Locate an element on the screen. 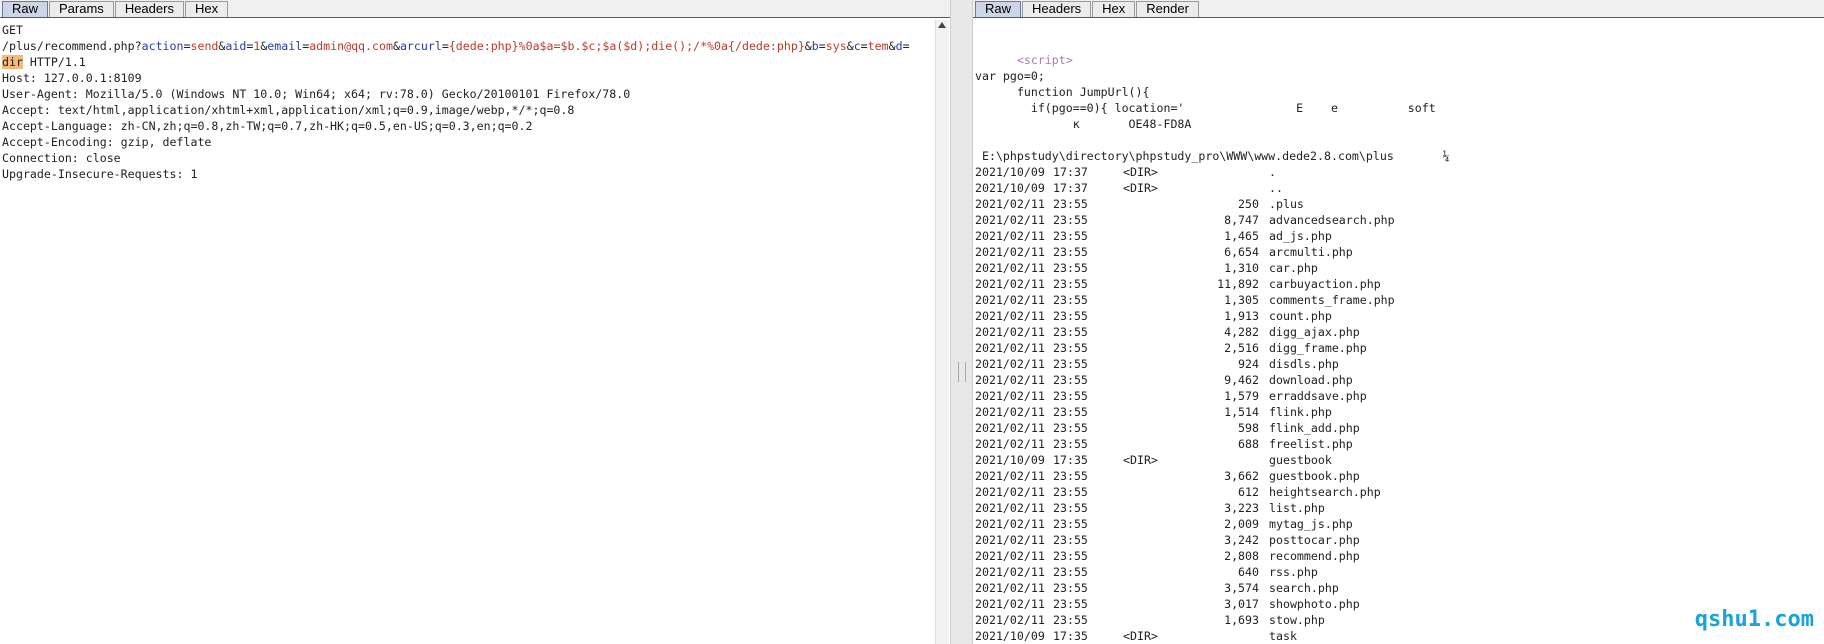 The height and width of the screenshot is (644, 1824). listing-size: 924 is located at coordinates (1248, 364).